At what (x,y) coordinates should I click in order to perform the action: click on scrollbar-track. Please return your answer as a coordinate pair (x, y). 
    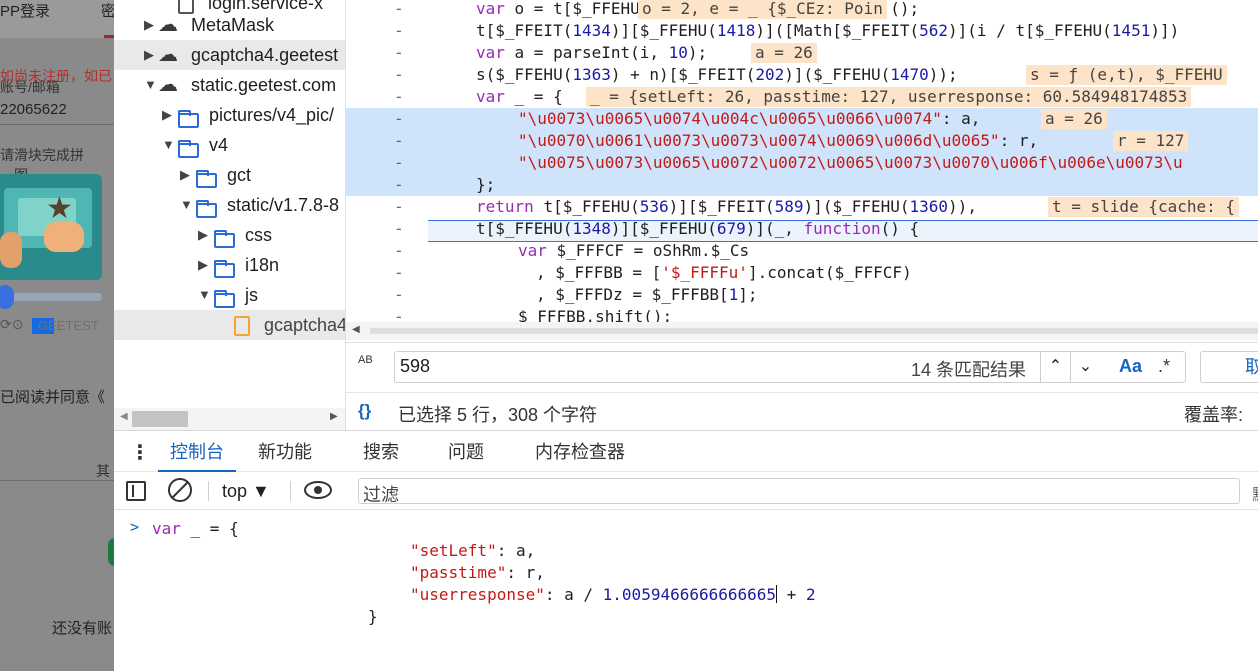
    Looking at the image, I should click on (814, 331).